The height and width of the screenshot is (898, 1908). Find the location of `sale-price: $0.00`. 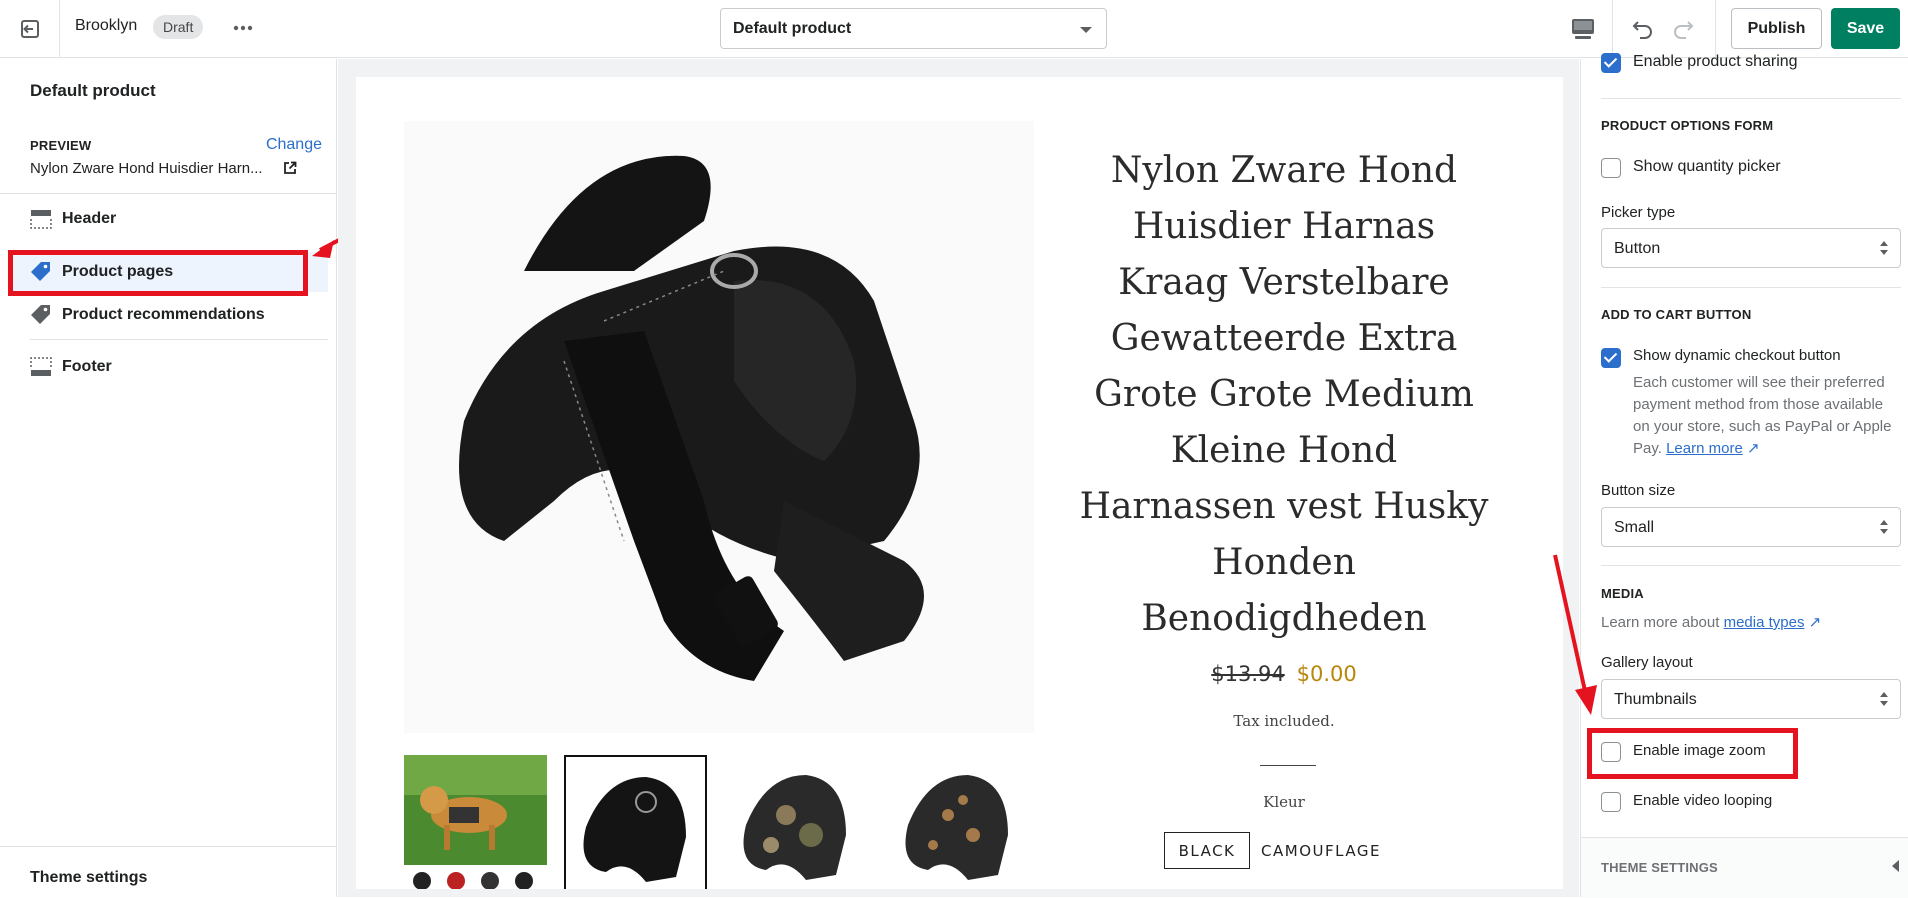

sale-price: $0.00 is located at coordinates (1326, 674).